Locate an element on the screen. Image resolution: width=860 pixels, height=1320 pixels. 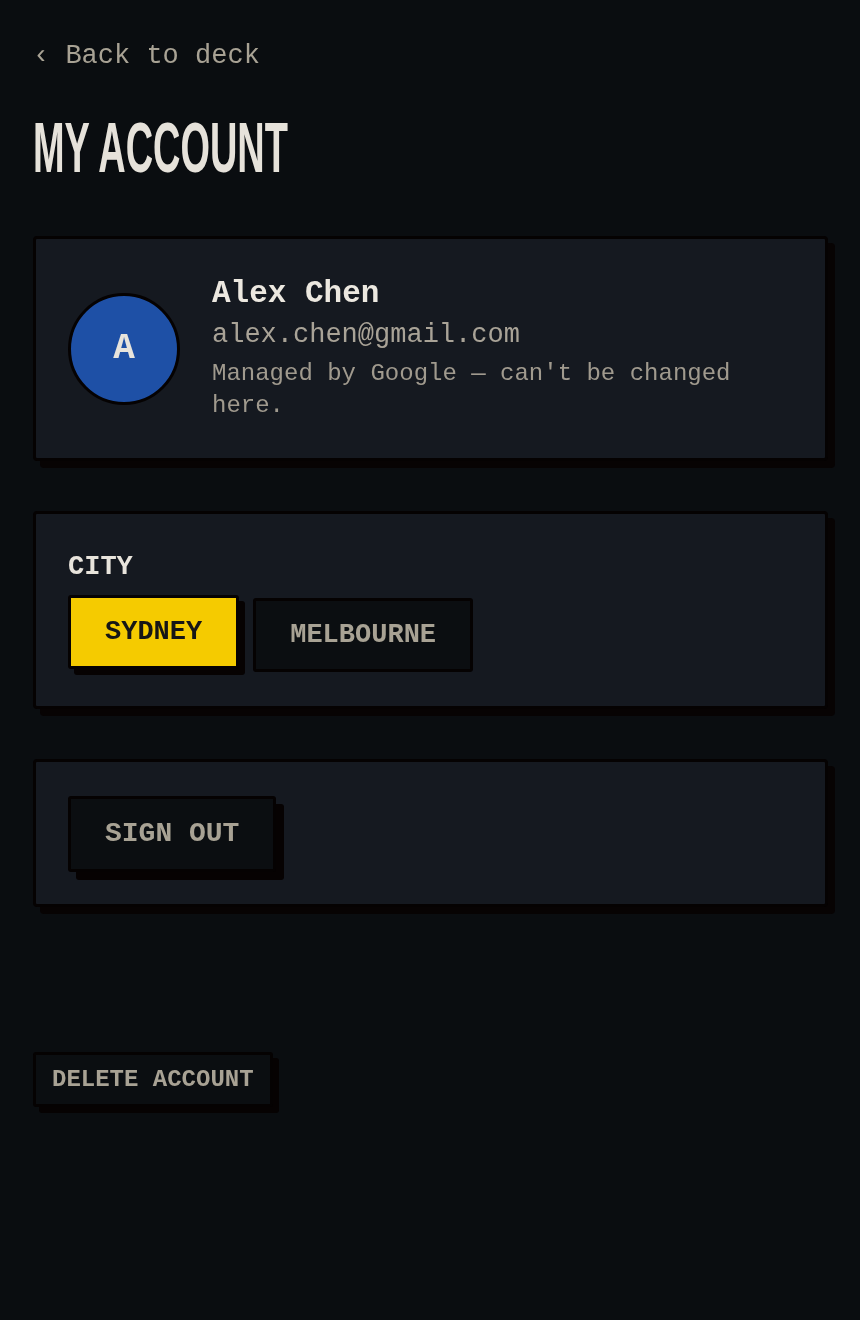
page-title: MY ACCOUNT is located at coordinates (160, 147).